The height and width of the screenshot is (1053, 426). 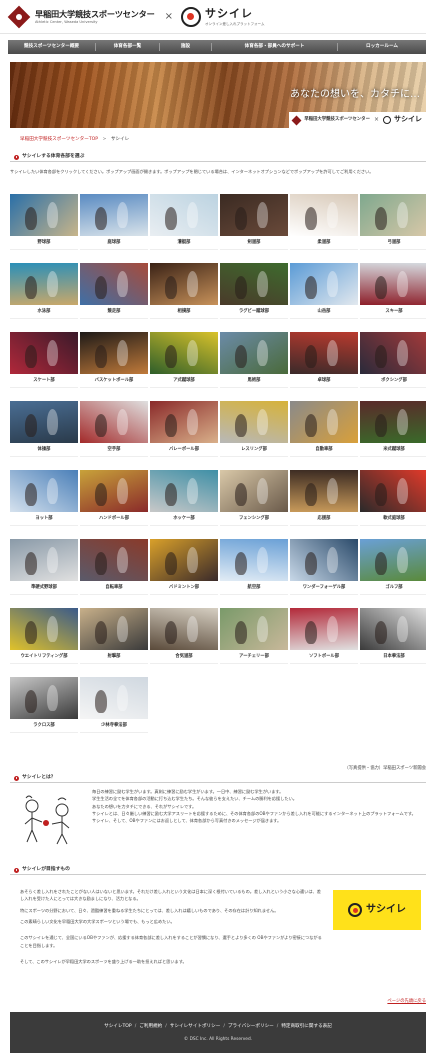 I want to click on club-name: ボクシング部, so click(x=393, y=381).